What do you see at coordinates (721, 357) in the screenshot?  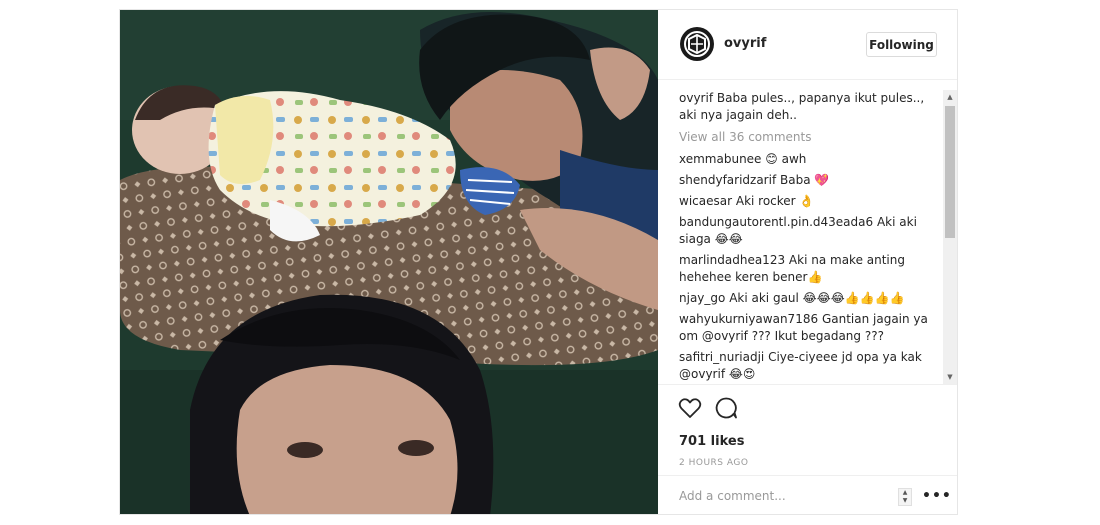 I see `comment-username: safitri_nuriadji` at bounding box center [721, 357].